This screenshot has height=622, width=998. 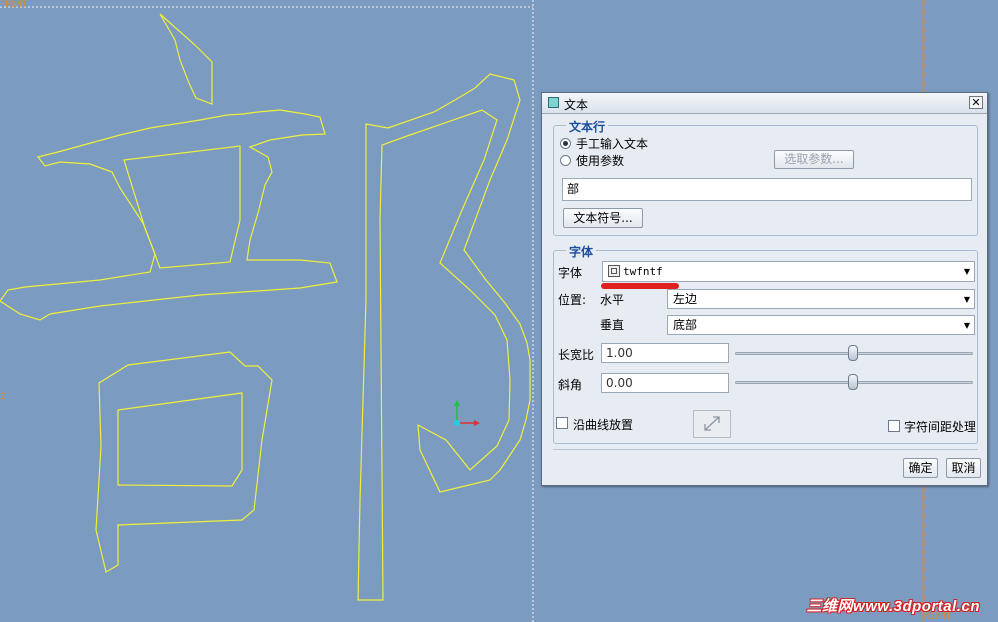 What do you see at coordinates (765, 449) in the screenshot?
I see `separator` at bounding box center [765, 449].